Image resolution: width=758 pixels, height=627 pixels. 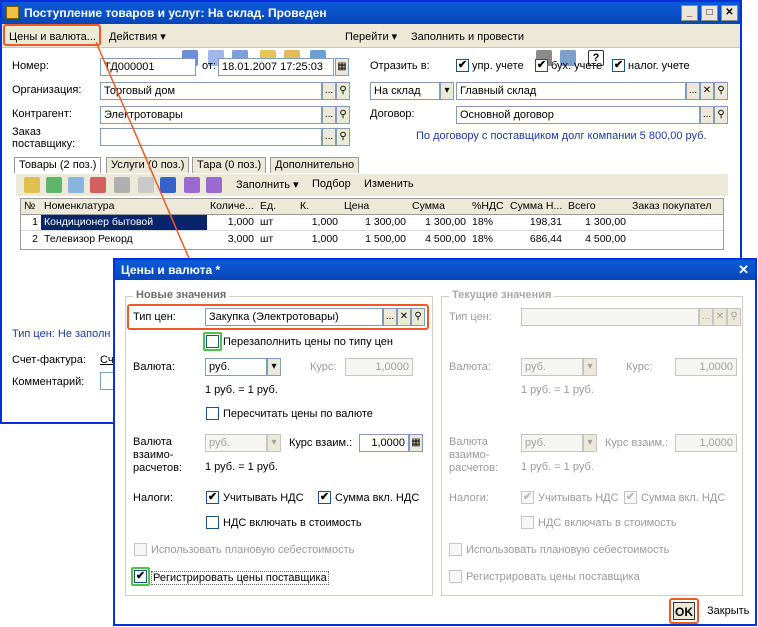 I want to click on cur-settle-rate-field: 1,0000, so click(x=706, y=443).